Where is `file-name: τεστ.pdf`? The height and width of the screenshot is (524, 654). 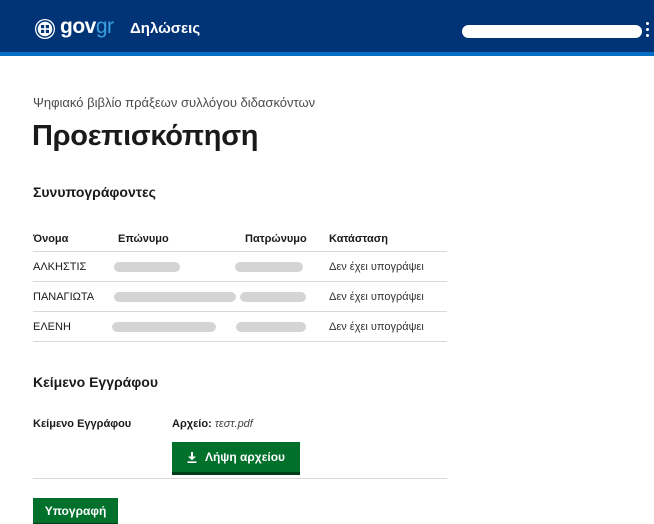
file-name: τεστ.pdf is located at coordinates (233, 424).